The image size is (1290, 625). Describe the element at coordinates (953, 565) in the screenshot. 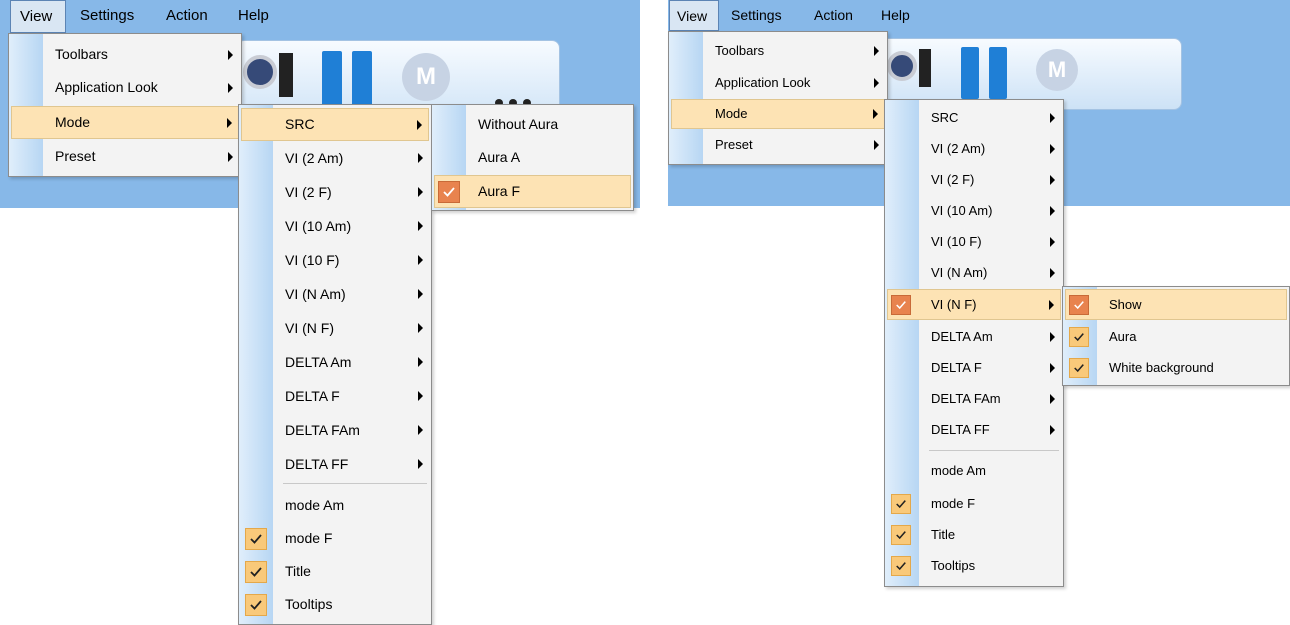

I see `item-label: Tooltips` at that location.